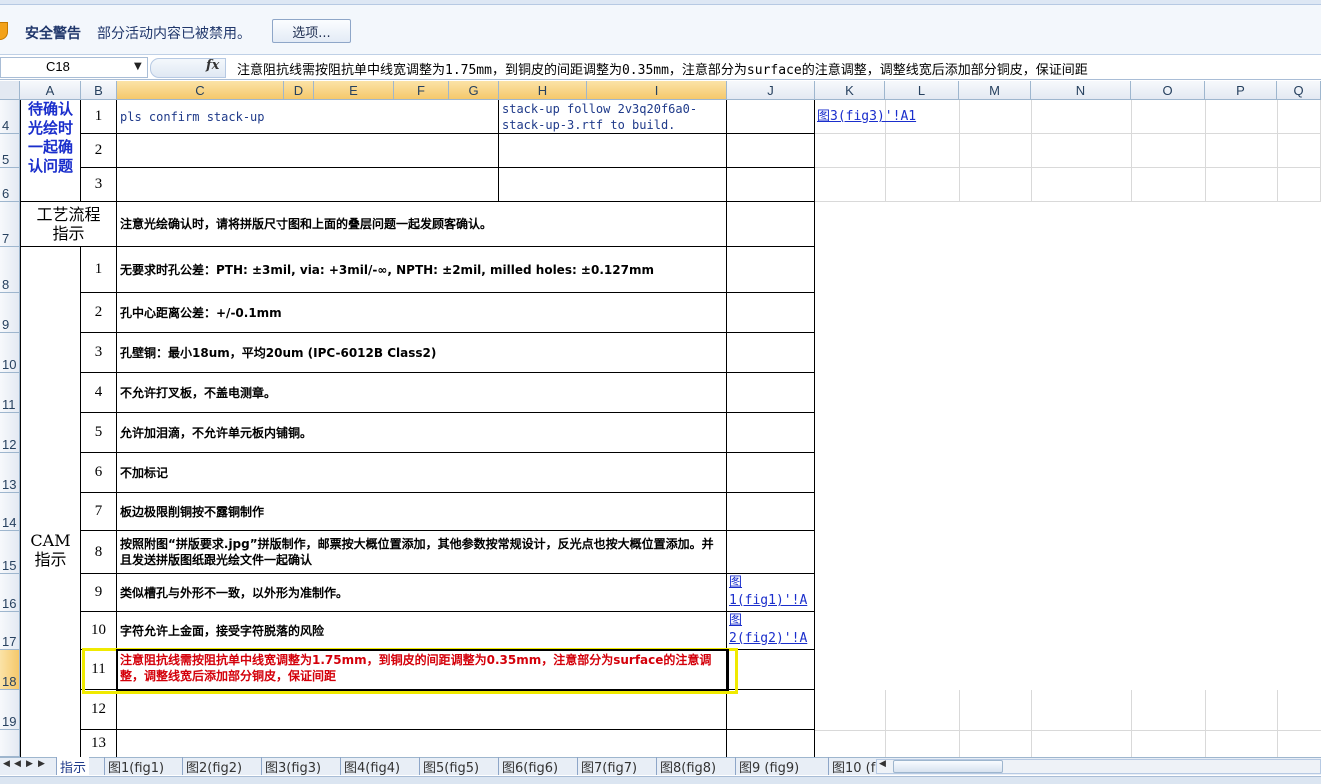  What do you see at coordinates (10, 90) in the screenshot?
I see `select-all-corner` at bounding box center [10, 90].